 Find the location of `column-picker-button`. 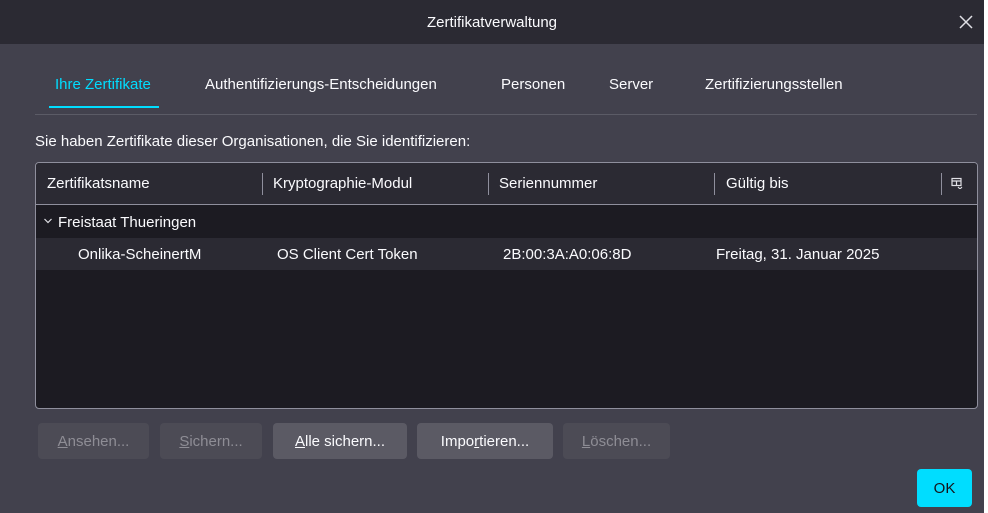

column-picker-button is located at coordinates (957, 183).